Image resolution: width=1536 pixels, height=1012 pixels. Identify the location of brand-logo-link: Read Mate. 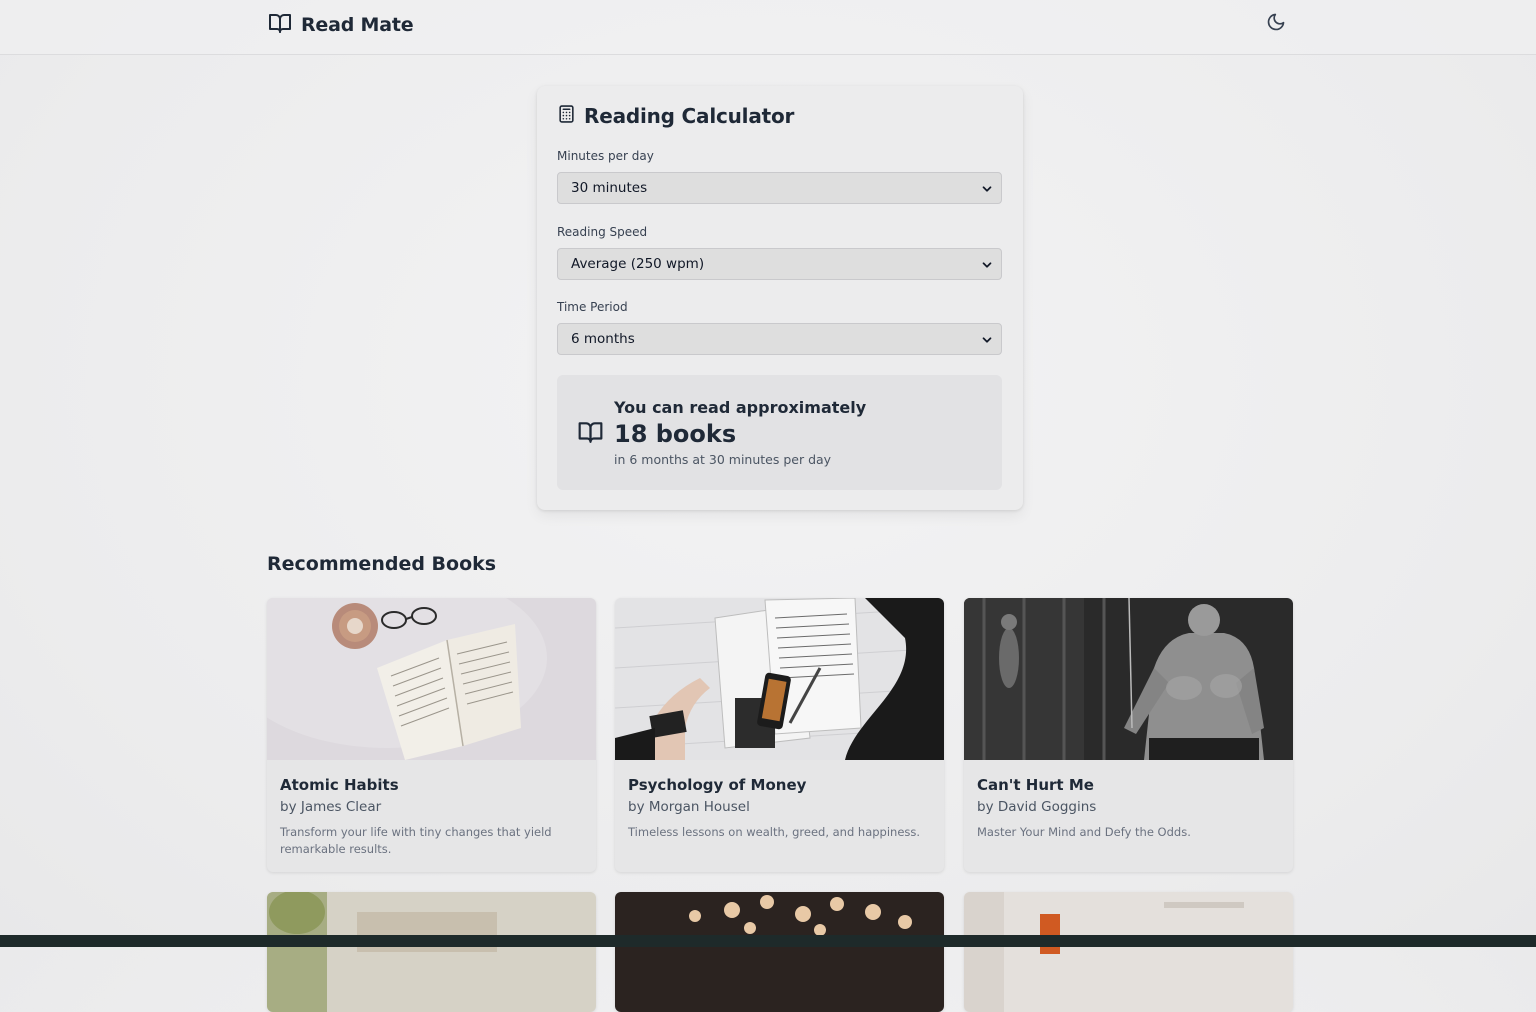
(340, 25).